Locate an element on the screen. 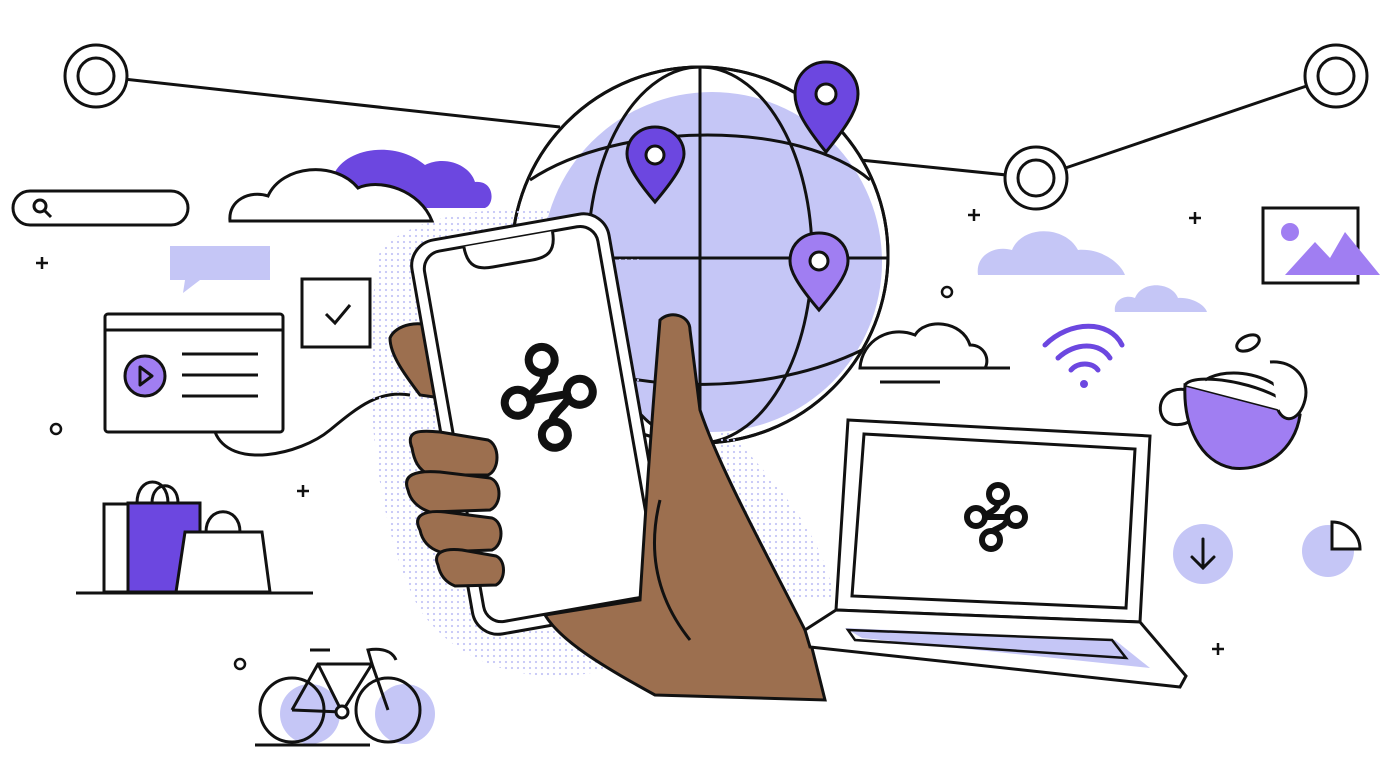 This screenshot has height=770, width=1400. checkbox is located at coordinates (336, 313).